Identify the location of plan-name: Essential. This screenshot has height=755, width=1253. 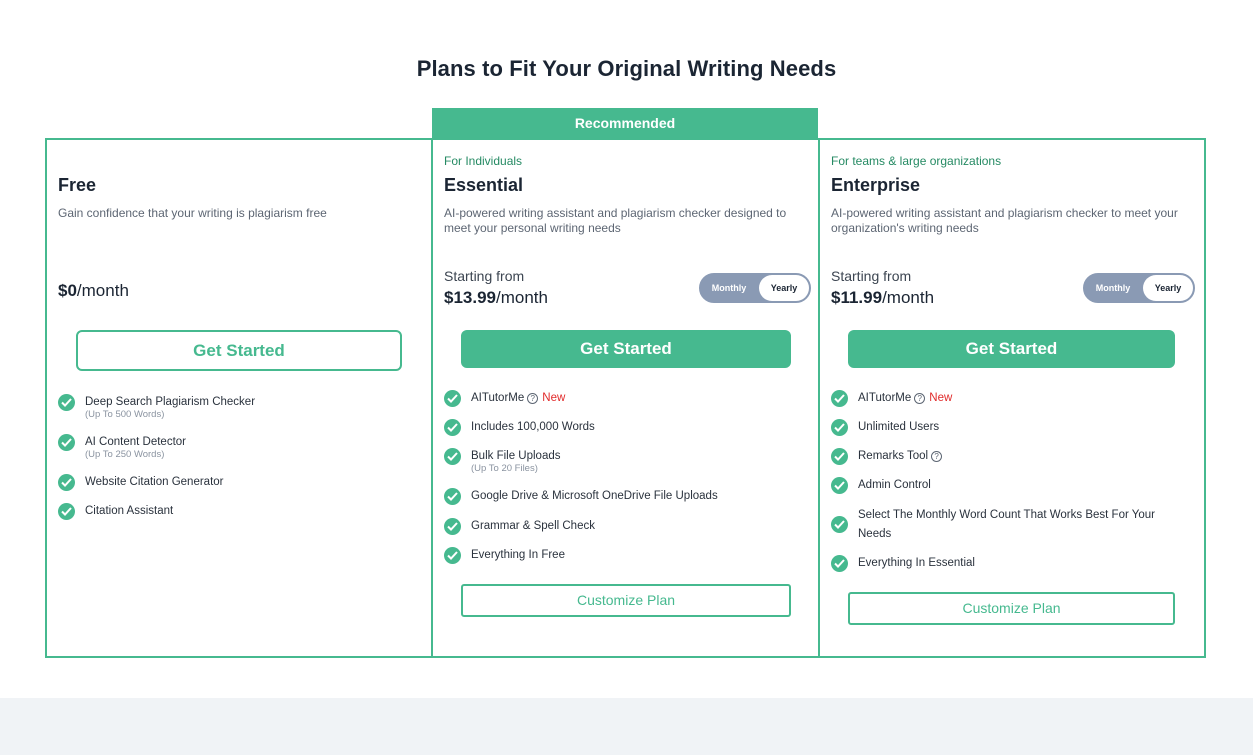
(484, 185).